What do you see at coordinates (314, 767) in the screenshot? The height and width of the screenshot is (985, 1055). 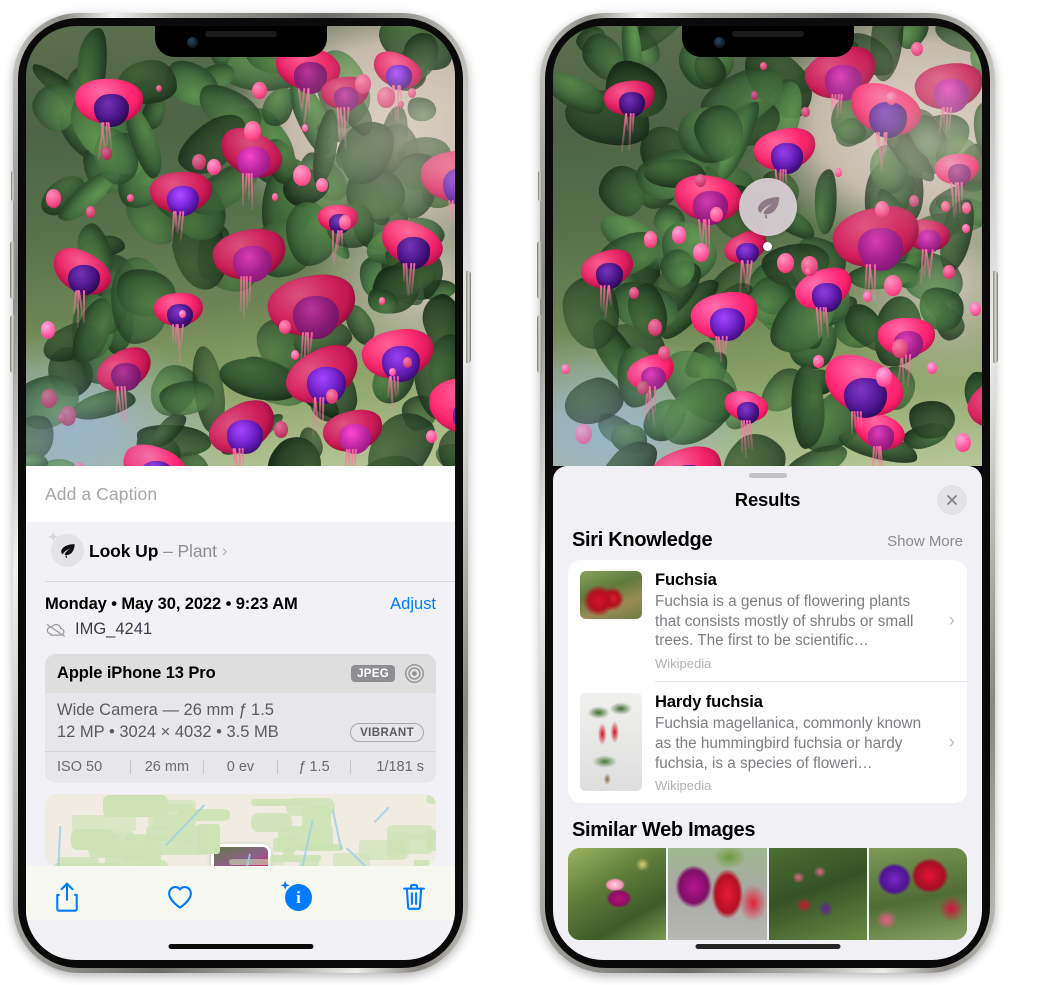 I see `exif-stat-aperture: ƒ 1.5` at bounding box center [314, 767].